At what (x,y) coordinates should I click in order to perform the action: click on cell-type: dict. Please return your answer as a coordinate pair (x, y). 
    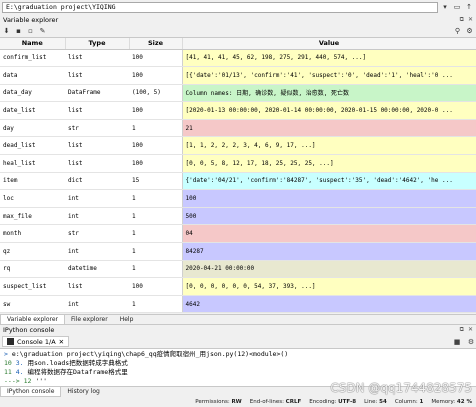
    Looking at the image, I should click on (97, 181).